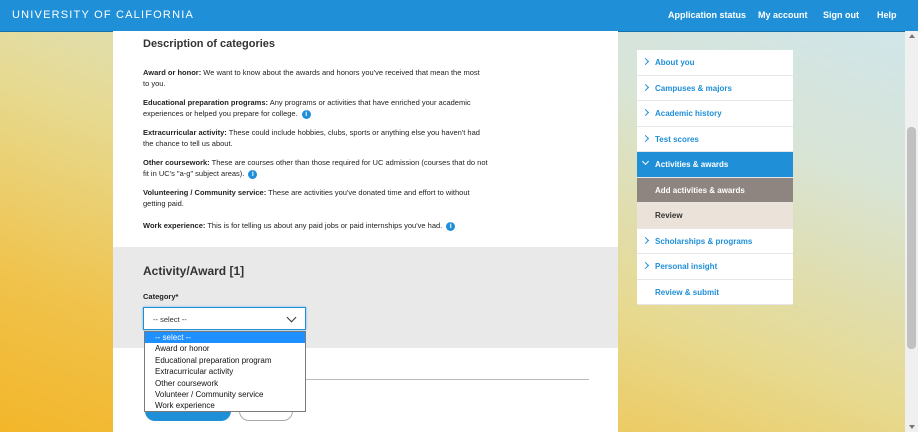  Describe the element at coordinates (194, 271) in the screenshot. I see `activity-award-title: Activity/Award [1]` at that location.